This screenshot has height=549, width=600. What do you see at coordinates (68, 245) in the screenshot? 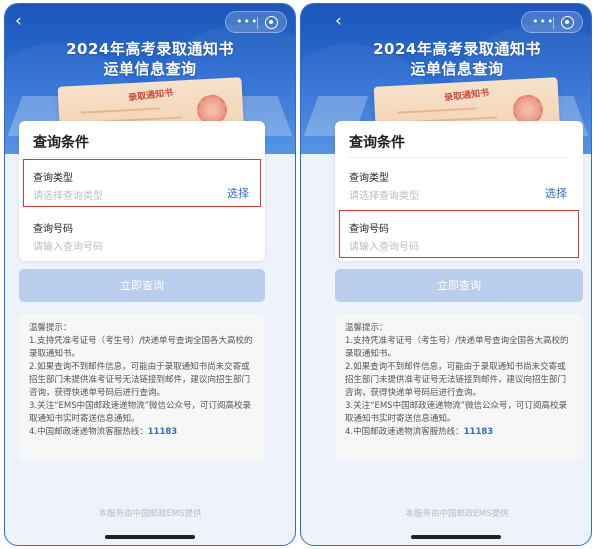
I see `number-input: 请输入查询号码` at bounding box center [68, 245].